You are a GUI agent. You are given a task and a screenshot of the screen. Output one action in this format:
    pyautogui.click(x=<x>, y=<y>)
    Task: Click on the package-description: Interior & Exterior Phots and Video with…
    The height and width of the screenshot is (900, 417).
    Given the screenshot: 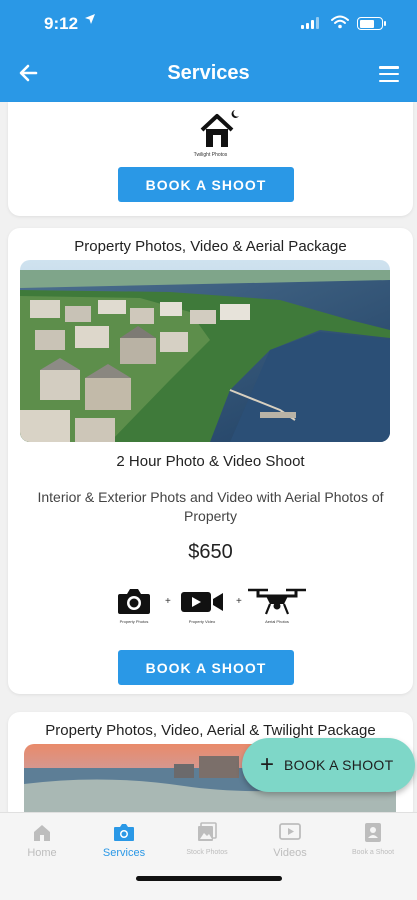 What is the action you would take?
    pyautogui.click(x=210, y=506)
    